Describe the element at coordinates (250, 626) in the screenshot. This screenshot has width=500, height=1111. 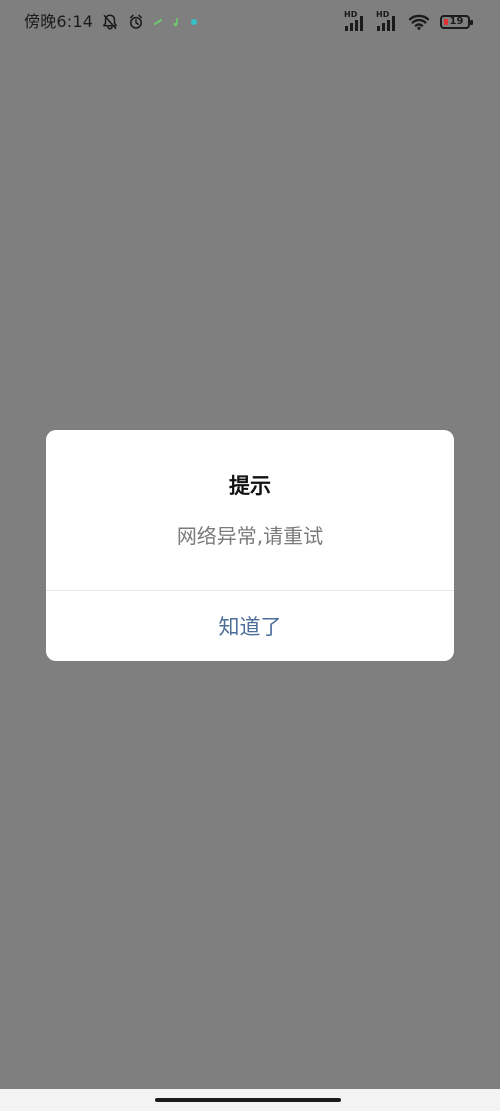
I see `dialog-ok-button: 知道了` at that location.